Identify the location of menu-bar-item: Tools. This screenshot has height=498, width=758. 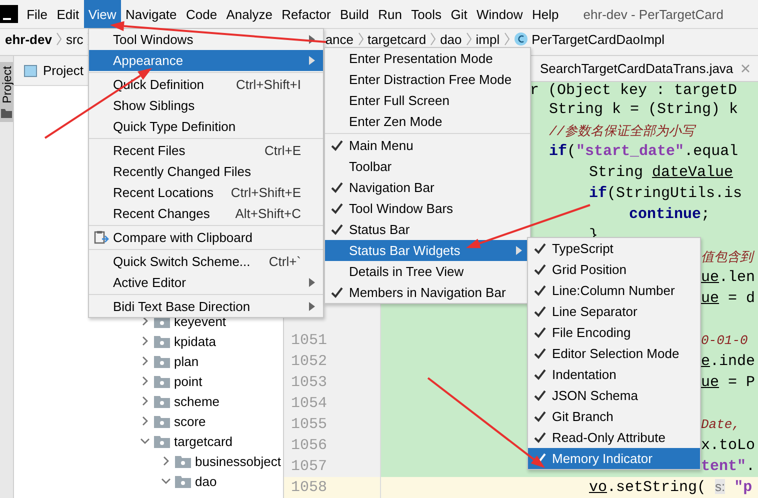
(426, 14).